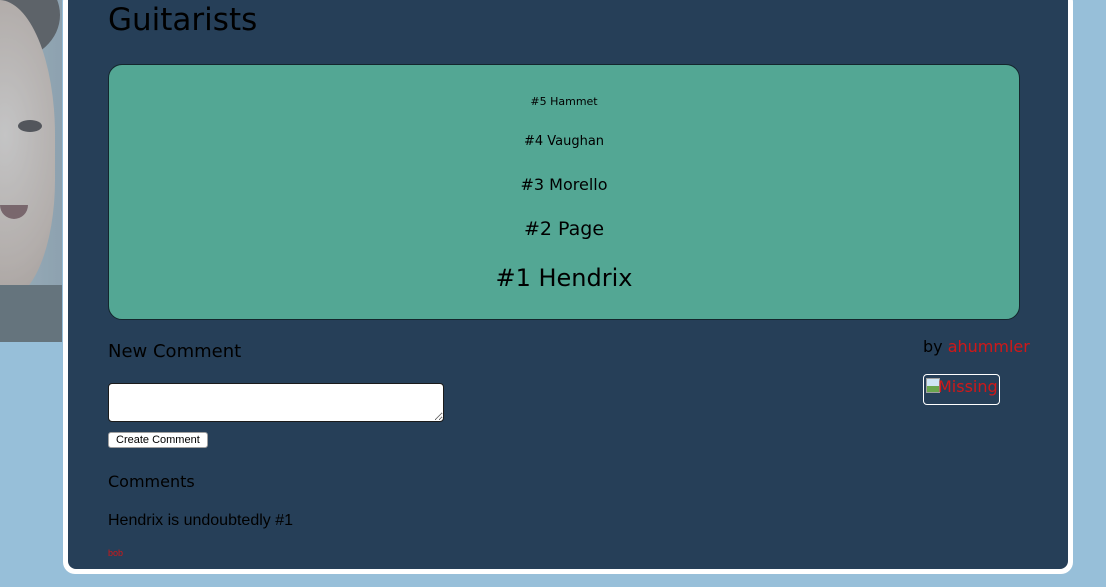 The width and height of the screenshot is (1106, 587). Describe the element at coordinates (564, 184) in the screenshot. I see `rank-item-3: #3 Morello` at that location.